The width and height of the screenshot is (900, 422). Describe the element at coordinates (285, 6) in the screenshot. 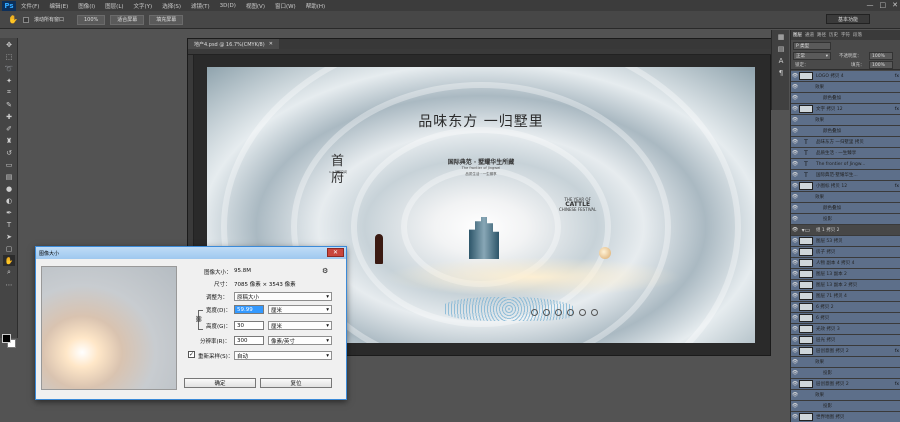

I see `menu-window: 窗口(W)` at that location.